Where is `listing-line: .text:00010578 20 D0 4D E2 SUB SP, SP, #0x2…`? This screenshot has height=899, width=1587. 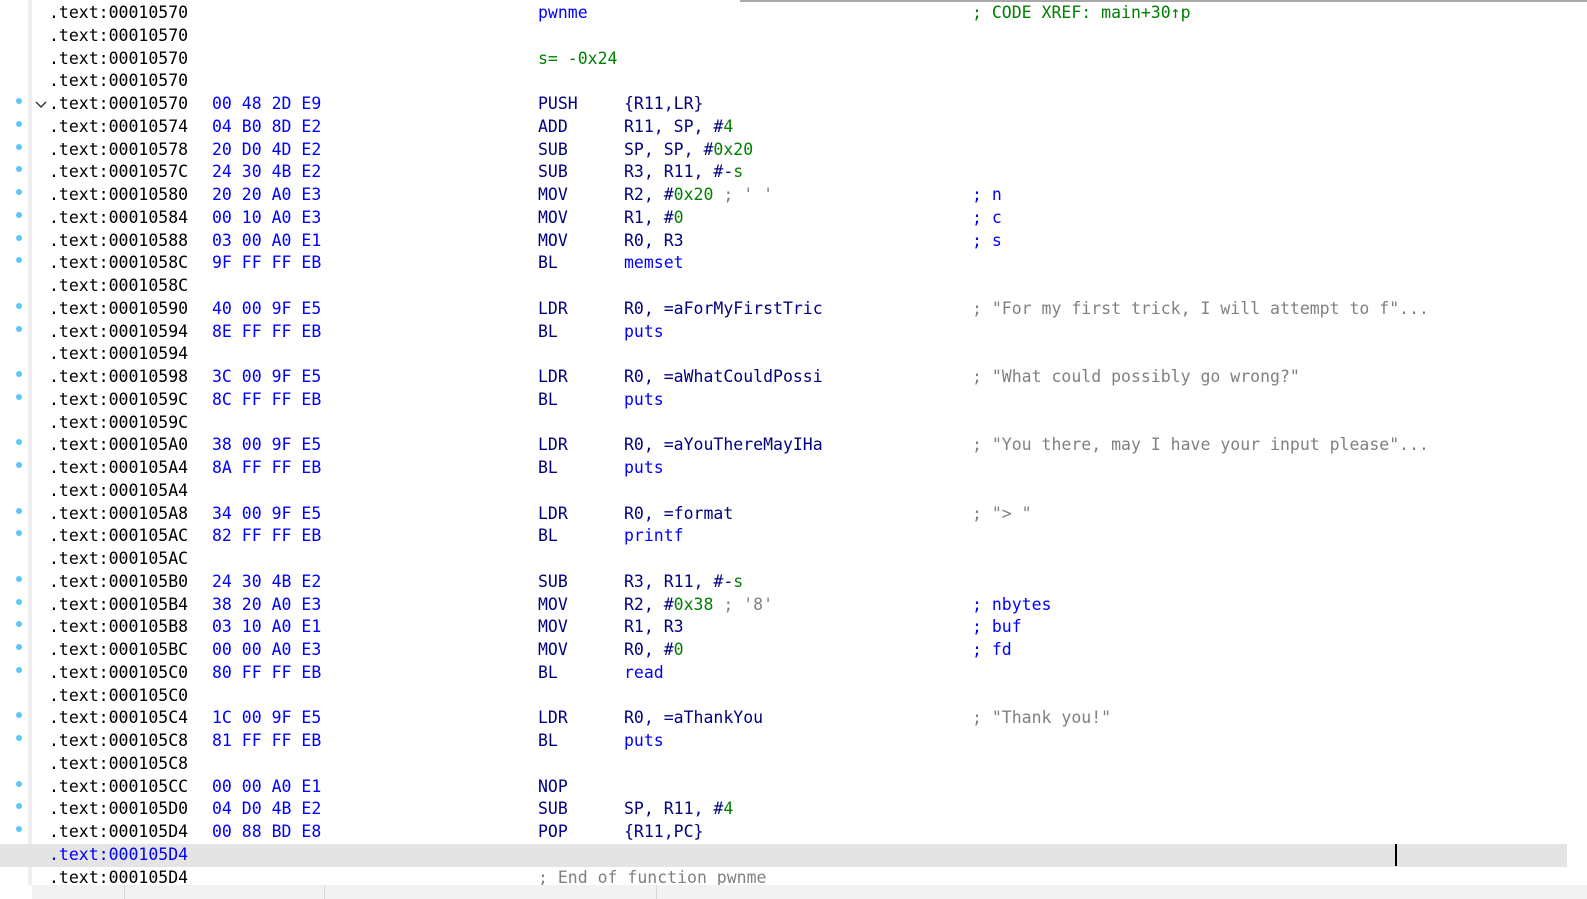 listing-line: .text:00010578 20 D0 4D E2 SUB SP, SP, #0x2… is located at coordinates (783, 150).